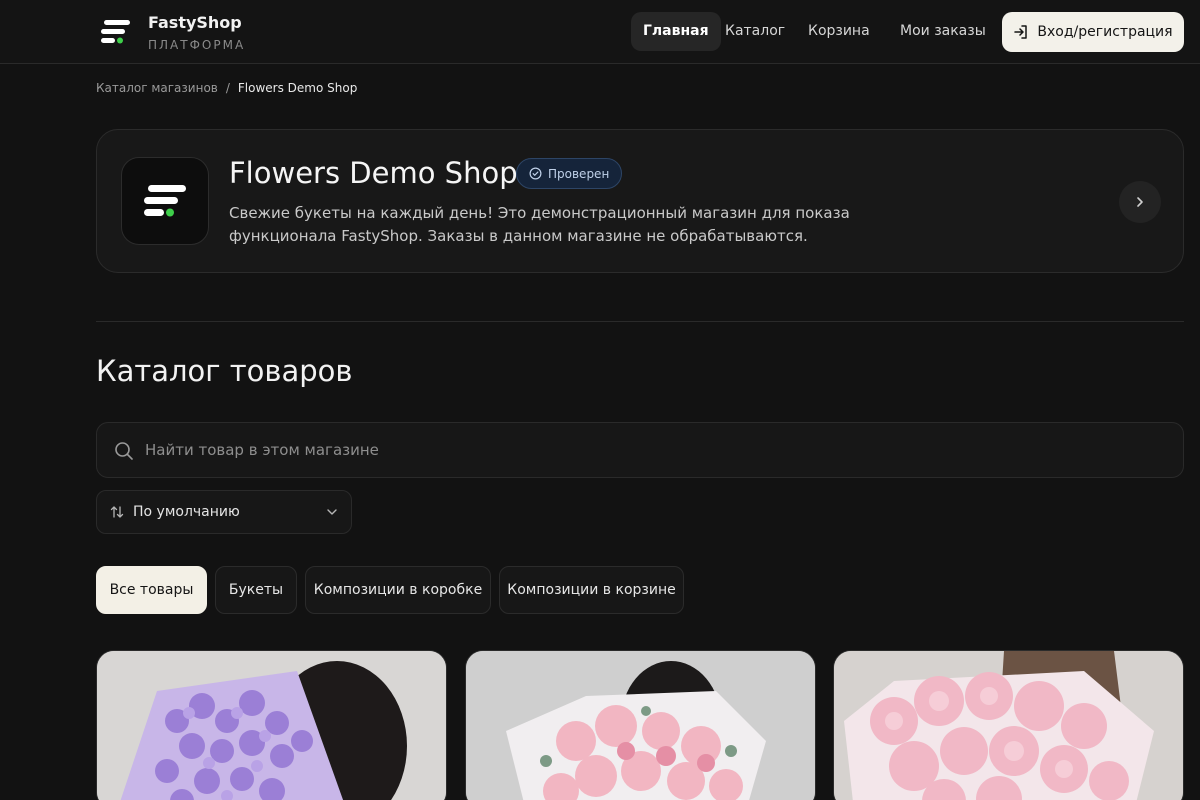 Image resolution: width=1200 pixels, height=800 pixels. Describe the element at coordinates (398, 590) in the screenshot. I see `category-box-compositions: Композиции в коробке` at that location.